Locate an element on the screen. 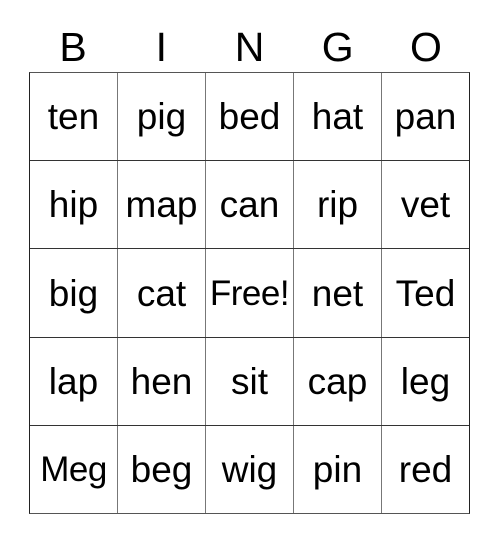  bingo-cell-label: hip is located at coordinates (73, 205).